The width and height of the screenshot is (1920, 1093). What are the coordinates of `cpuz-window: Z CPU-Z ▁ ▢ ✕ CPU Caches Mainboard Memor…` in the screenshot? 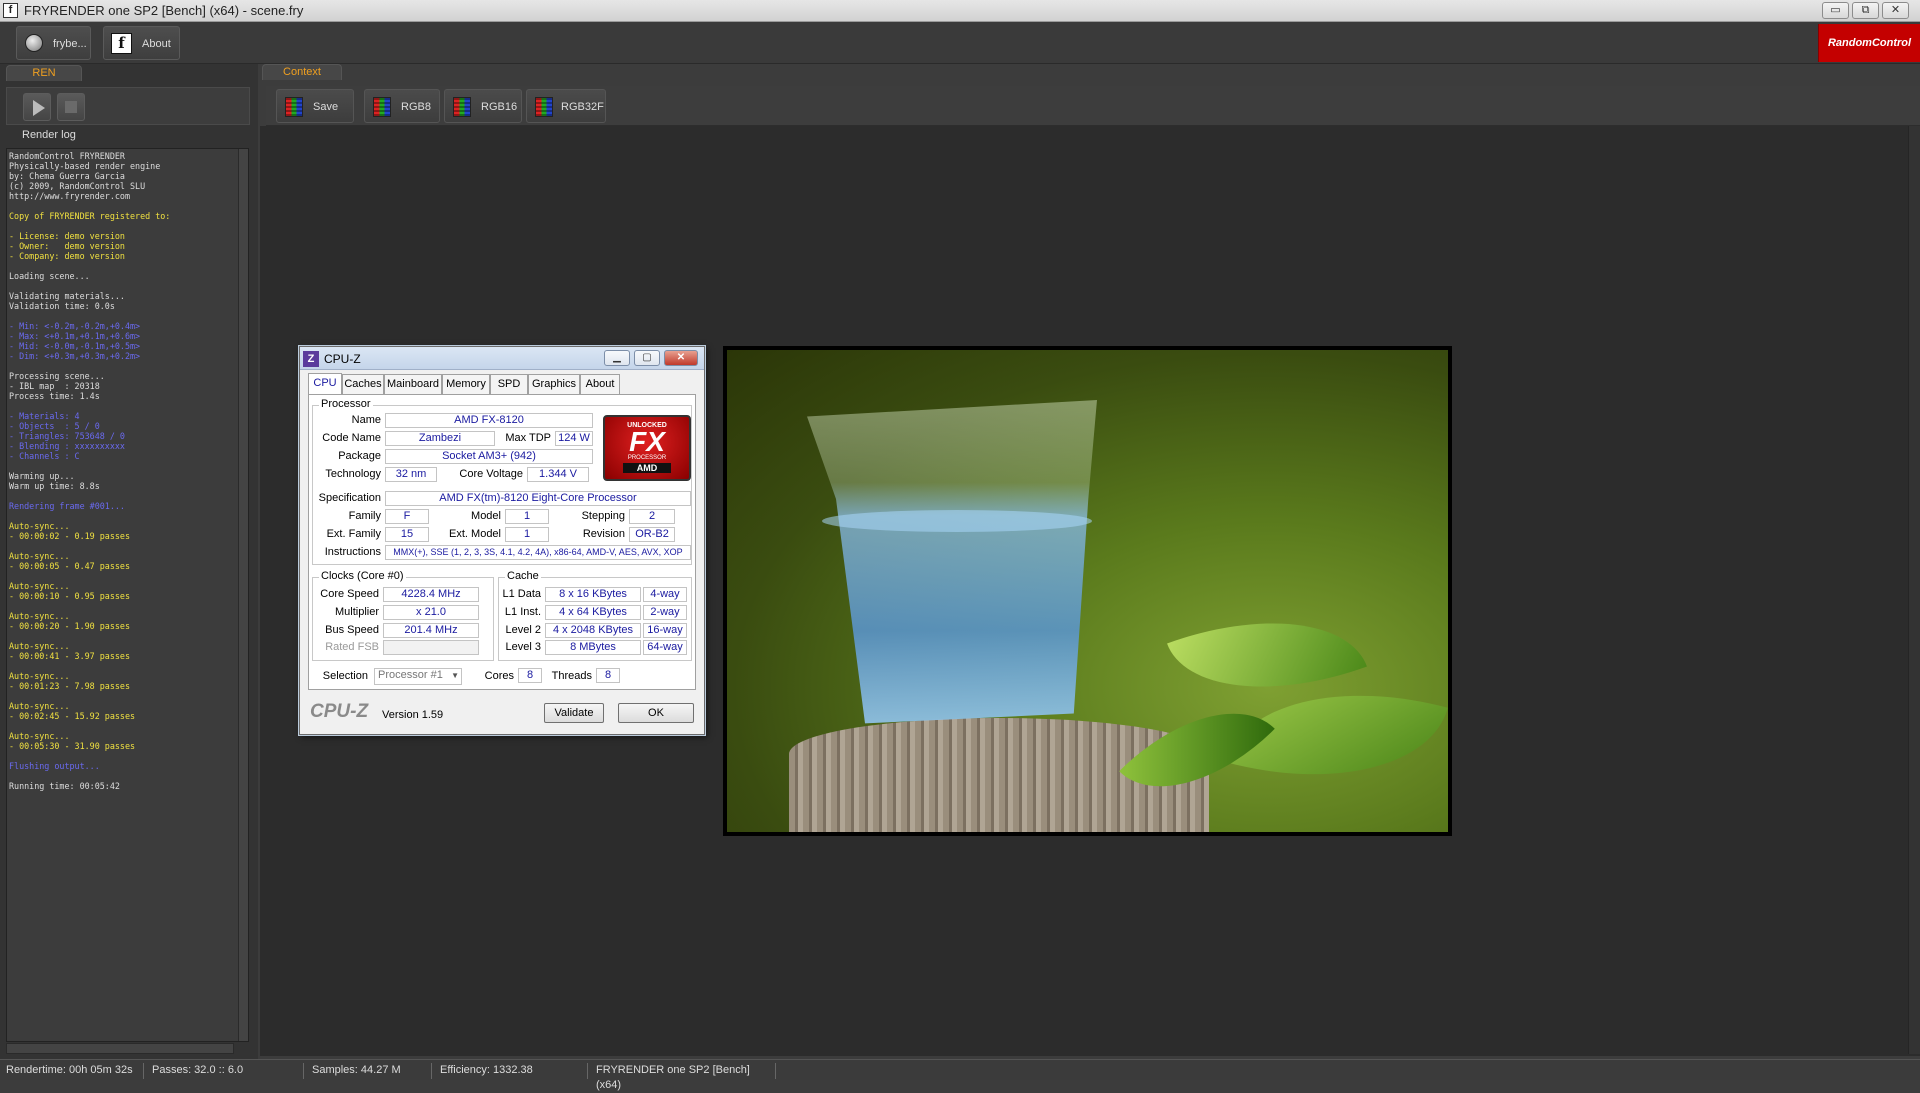 It's located at (502, 540).